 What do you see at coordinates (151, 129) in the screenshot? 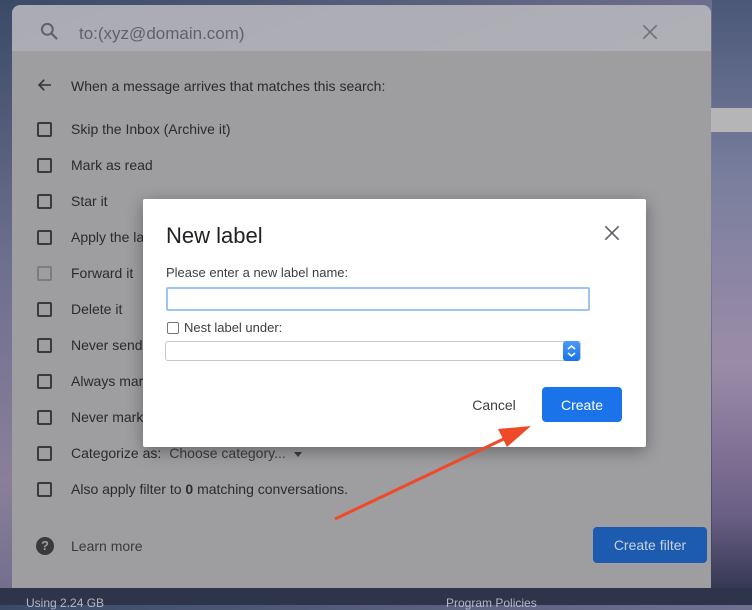
I see `option-label: Skip the Inbox (Archive it)` at bounding box center [151, 129].